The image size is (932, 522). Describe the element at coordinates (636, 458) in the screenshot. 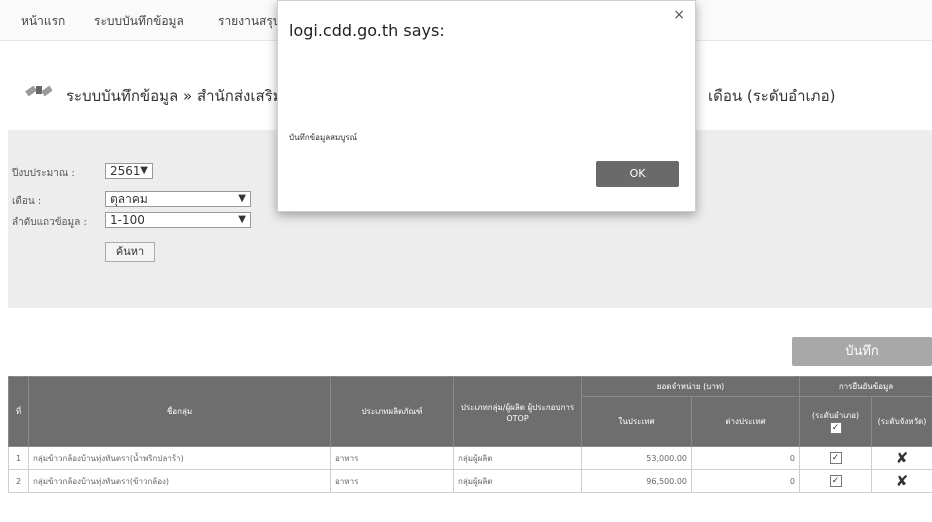

I see `row-sales-domestic: 53,000.00` at that location.